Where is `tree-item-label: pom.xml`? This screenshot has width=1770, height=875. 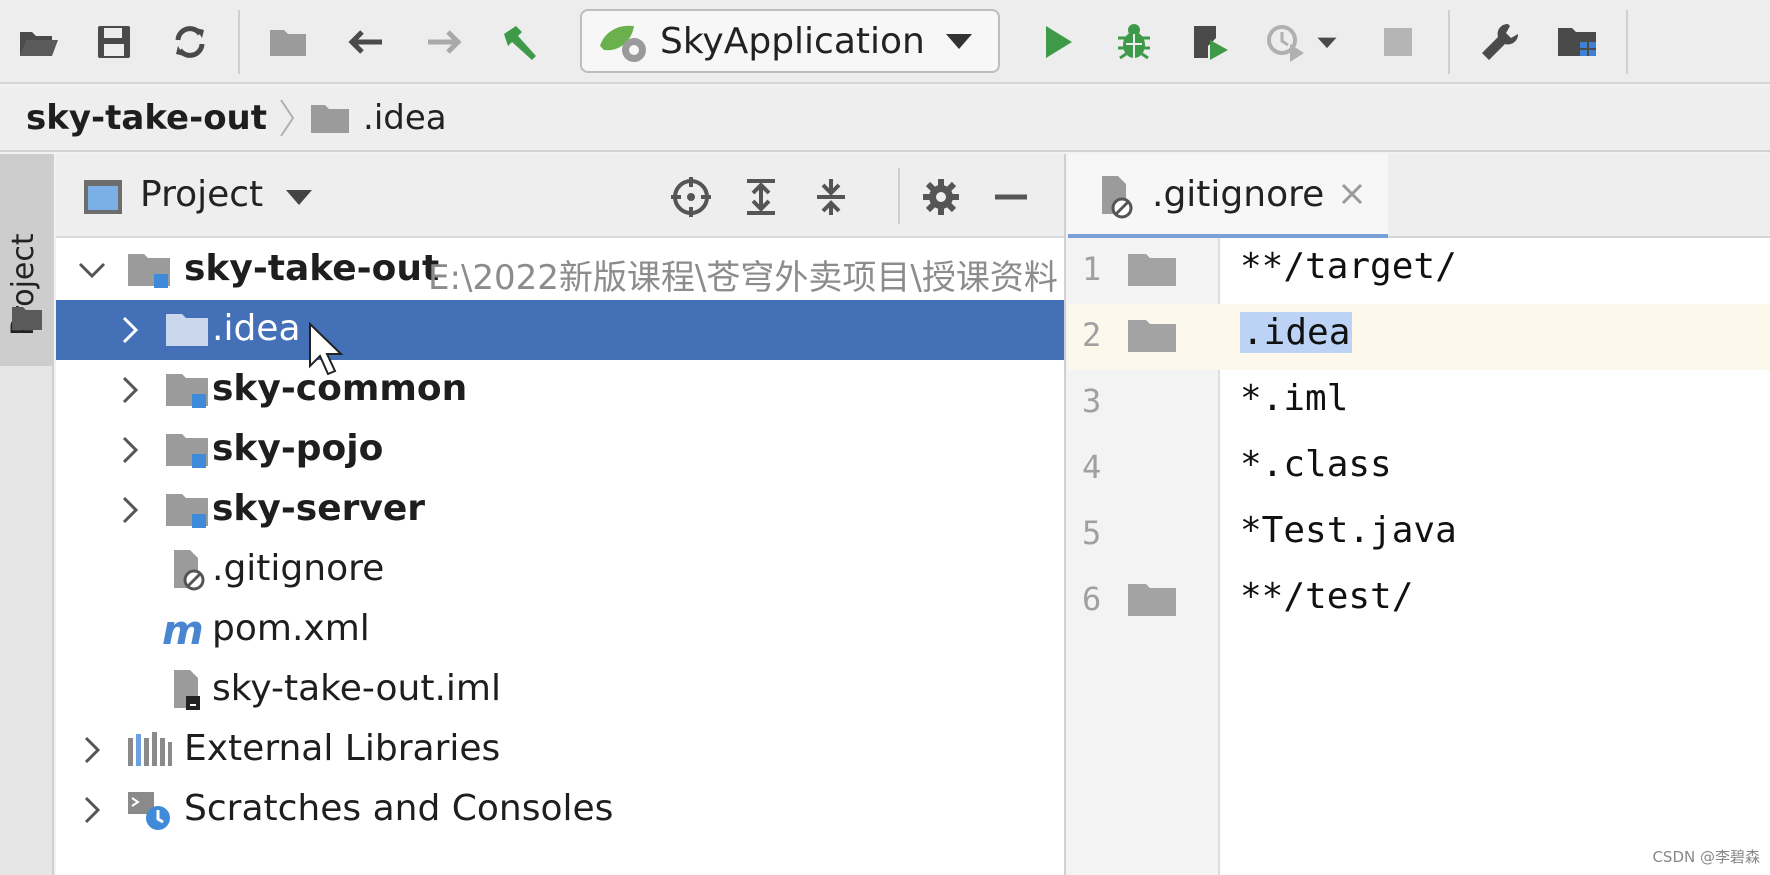
tree-item-label: pom.xml is located at coordinates (291, 628).